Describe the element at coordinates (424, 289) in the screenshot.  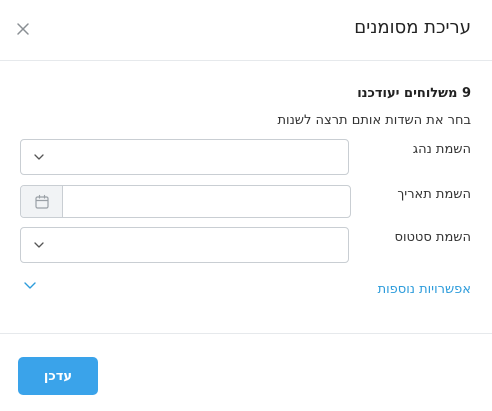
I see `more-options-link: אפשרויות נוספות` at that location.